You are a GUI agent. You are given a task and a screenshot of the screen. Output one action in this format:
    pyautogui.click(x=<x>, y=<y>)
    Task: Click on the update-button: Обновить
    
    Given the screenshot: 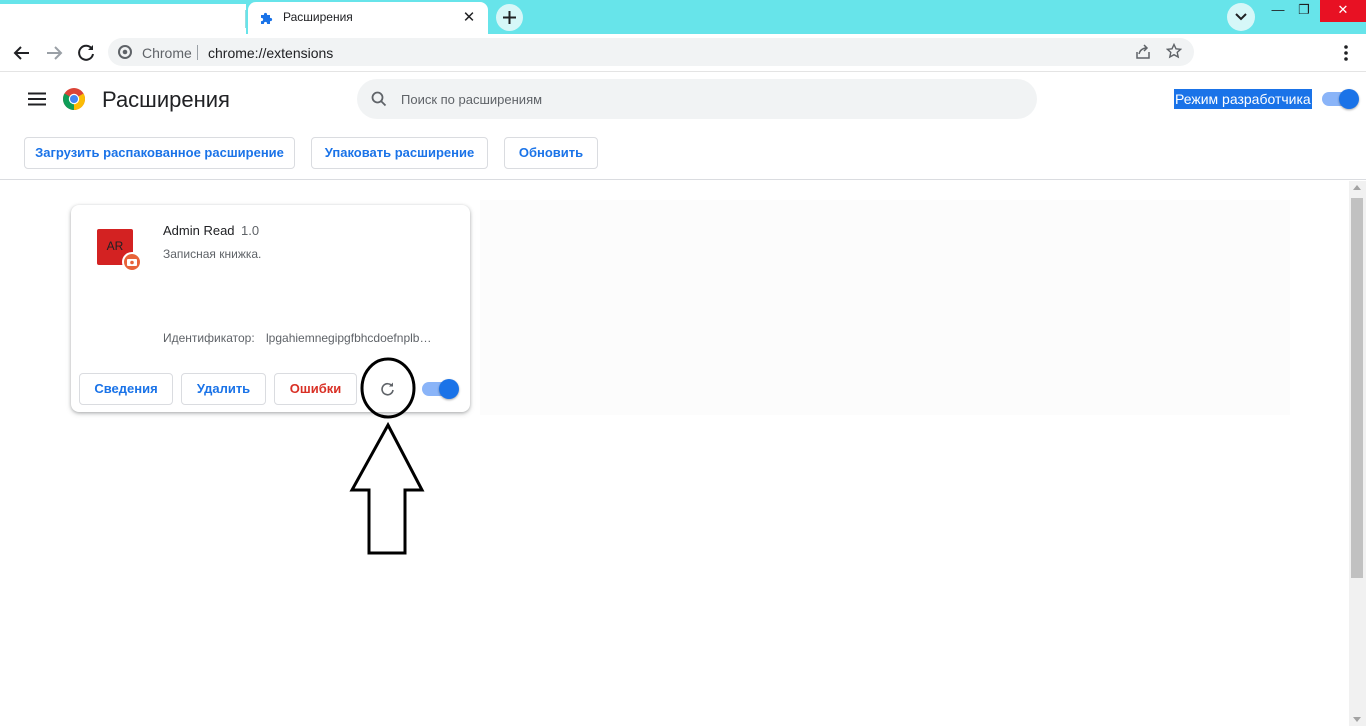 What is the action you would take?
    pyautogui.click(x=551, y=153)
    